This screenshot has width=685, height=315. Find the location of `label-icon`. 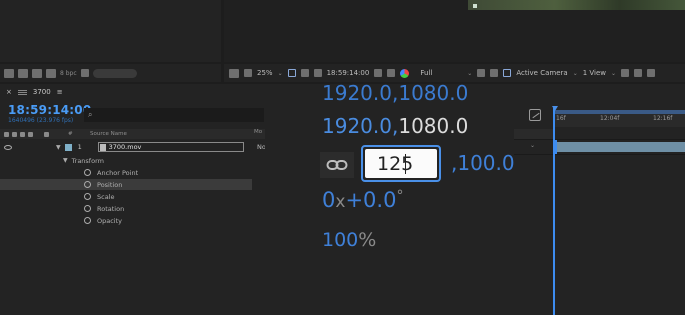

label-icon is located at coordinates (46, 134).